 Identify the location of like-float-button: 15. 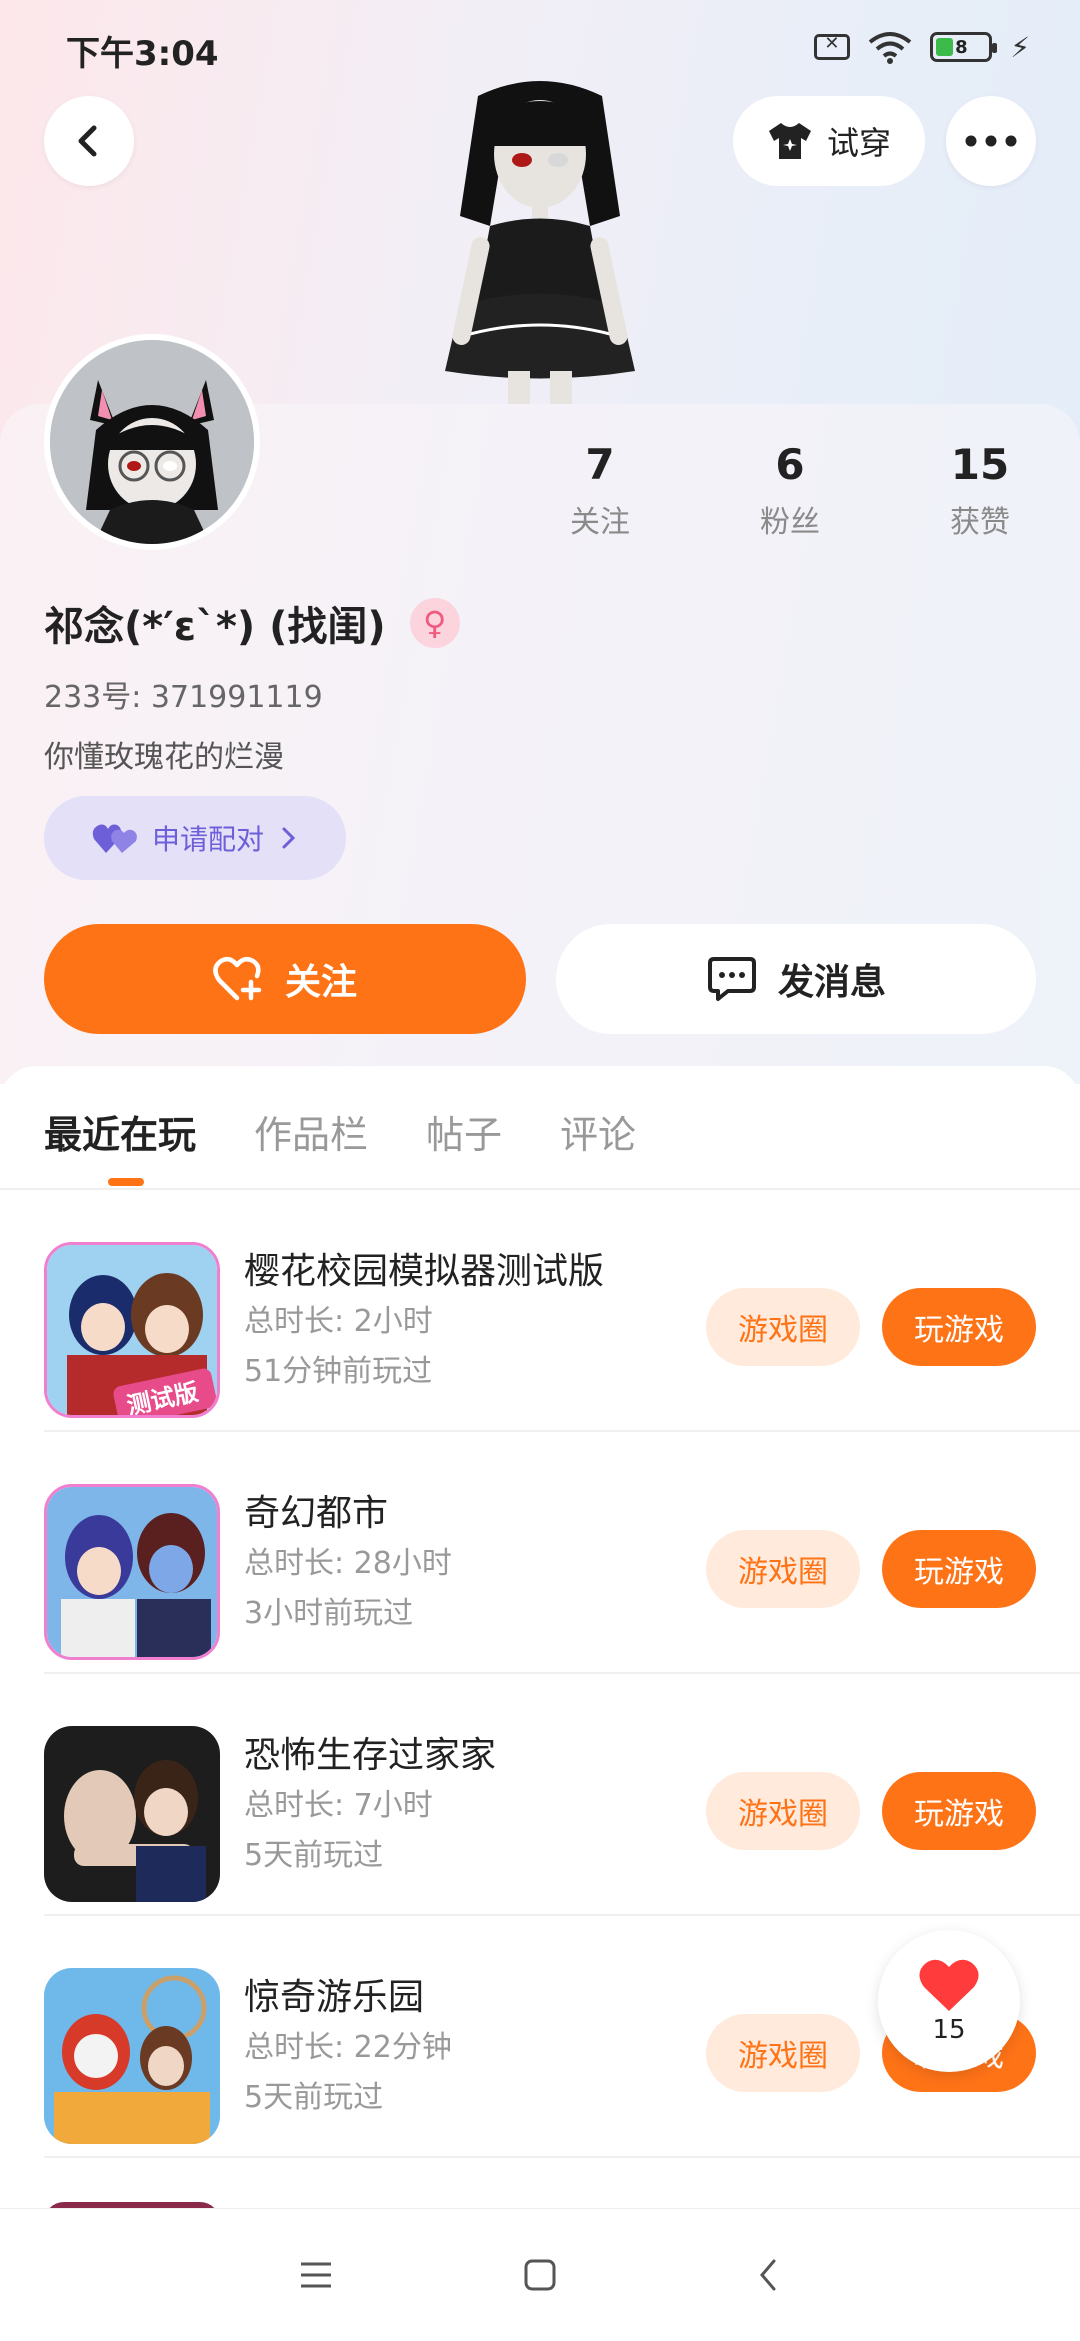
(949, 2001).